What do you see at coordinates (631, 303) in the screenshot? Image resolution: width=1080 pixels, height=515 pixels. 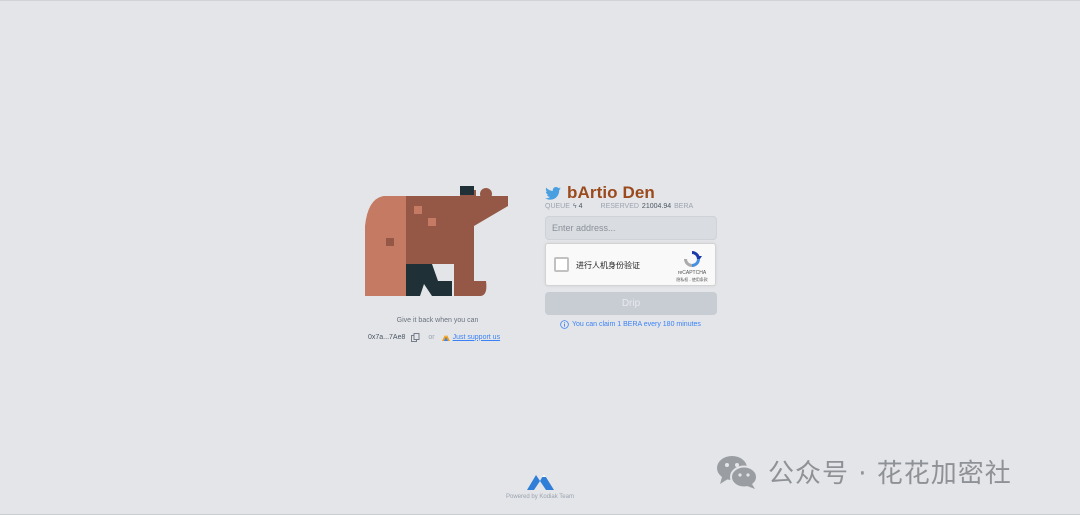 I see `drip-button: Drip` at bounding box center [631, 303].